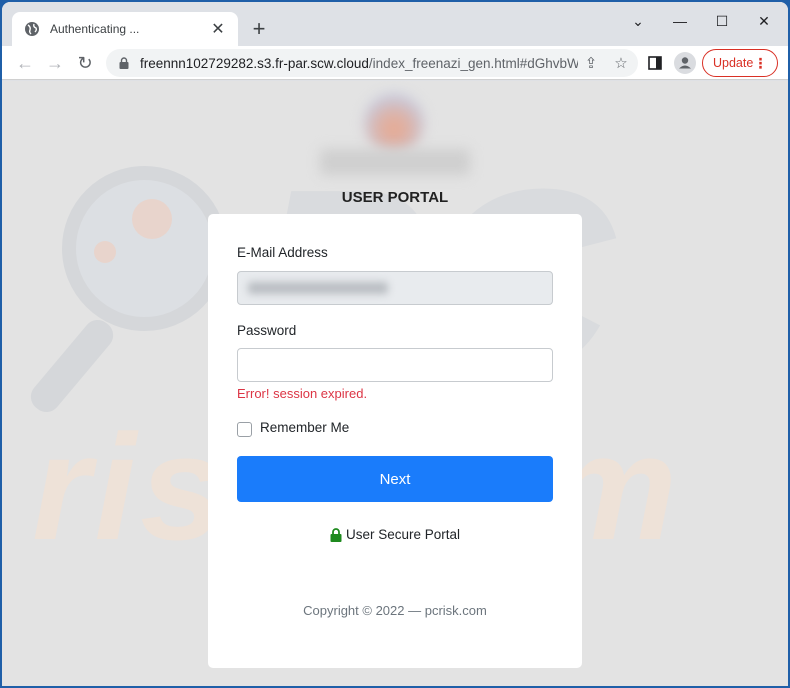  Describe the element at coordinates (105, 252) in the screenshot. I see `watermark-dot` at that location.